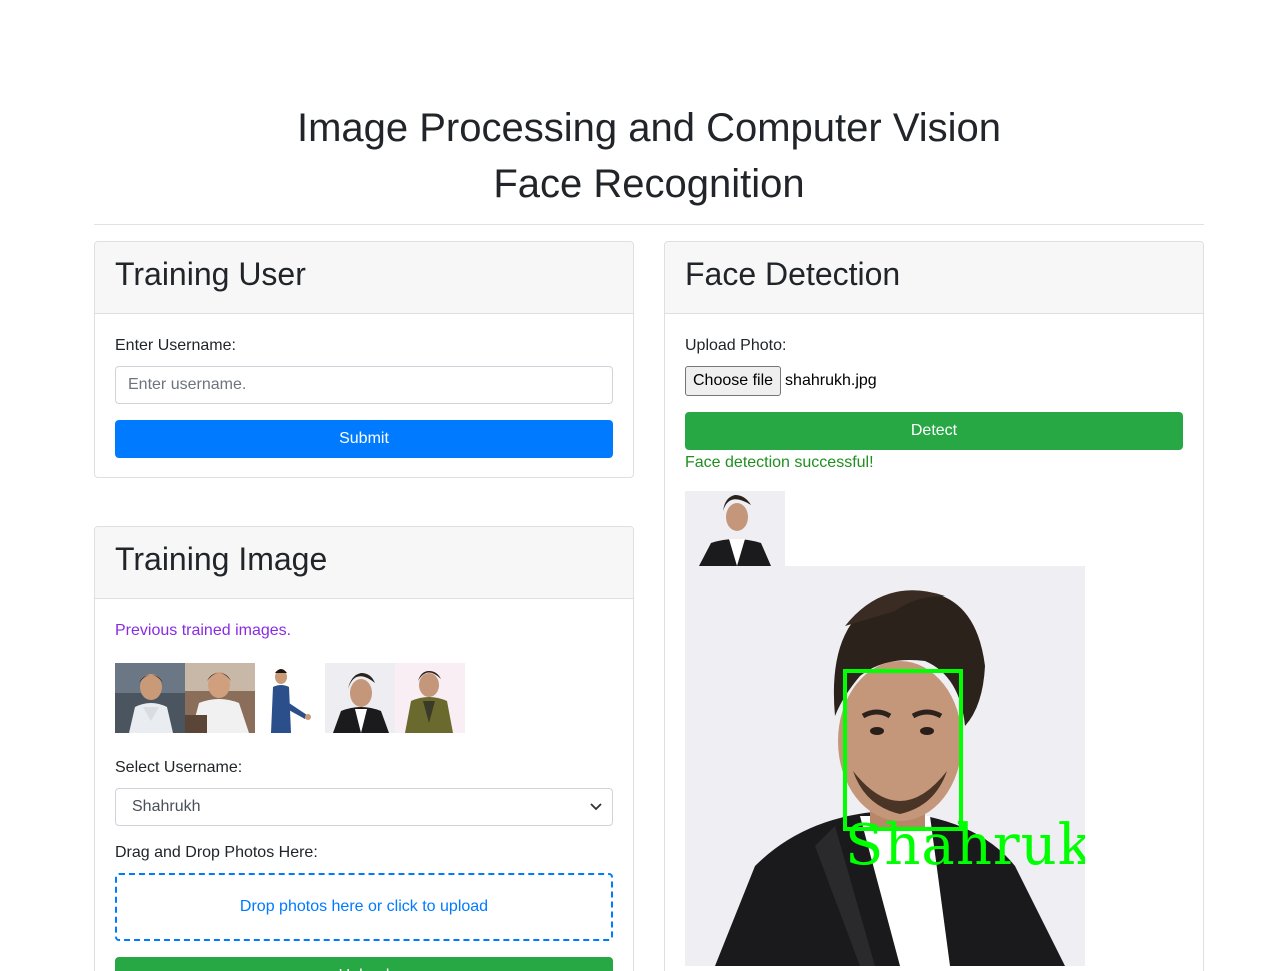 The height and width of the screenshot is (971, 1282). What do you see at coordinates (175, 345) in the screenshot?
I see `username-label: Enter Username:` at bounding box center [175, 345].